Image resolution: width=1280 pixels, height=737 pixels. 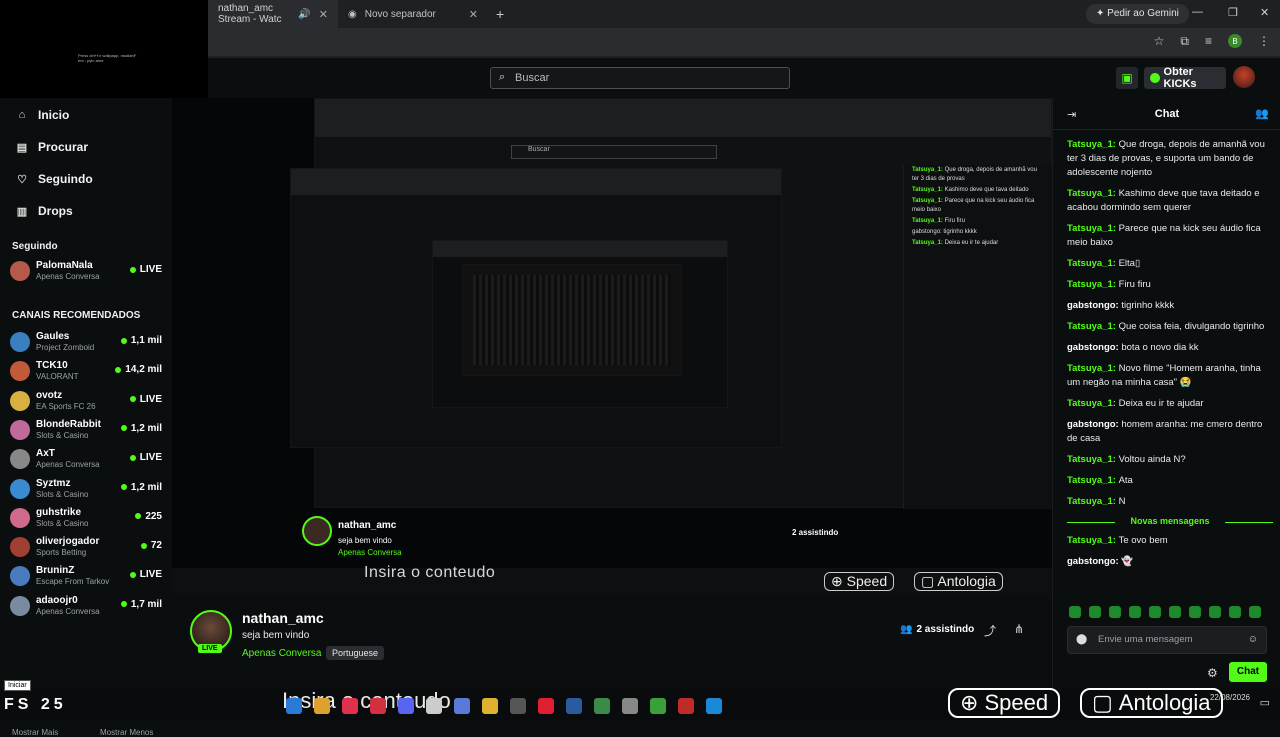 What do you see at coordinates (546, 706) in the screenshot?
I see `red-app-icon` at bounding box center [546, 706].